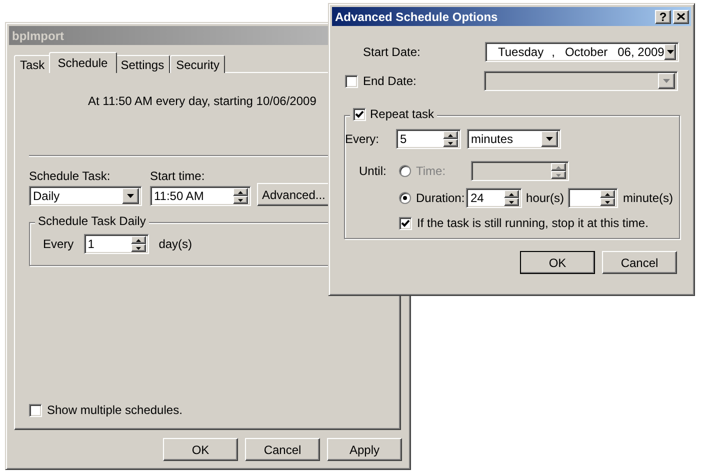  What do you see at coordinates (70, 176) in the screenshot?
I see `field-label: Schedule Task:` at bounding box center [70, 176].